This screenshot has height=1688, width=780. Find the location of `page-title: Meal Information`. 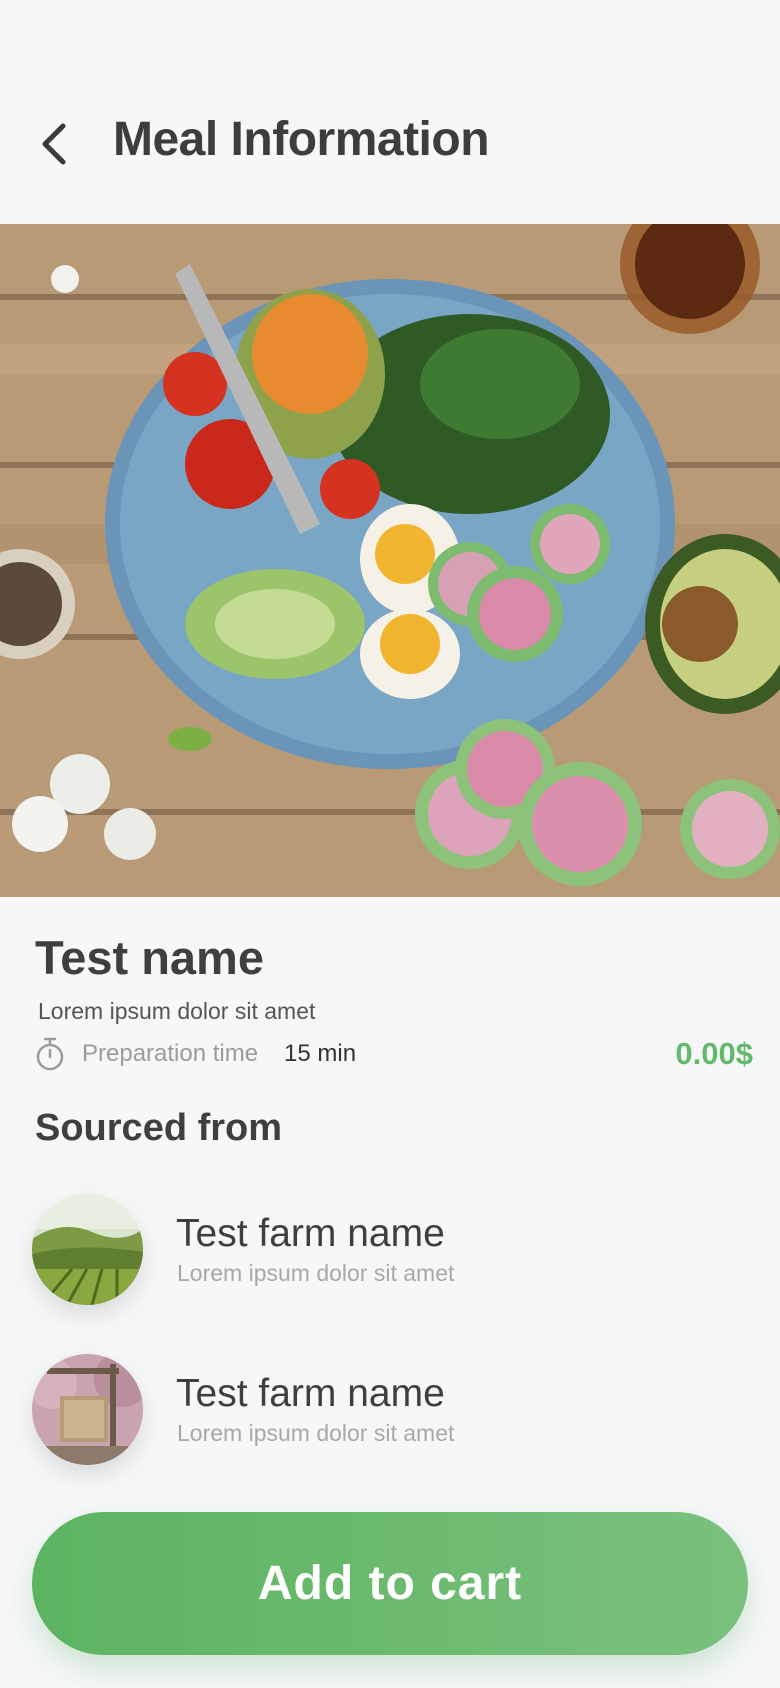

page-title: Meal Information is located at coordinates (301, 139).